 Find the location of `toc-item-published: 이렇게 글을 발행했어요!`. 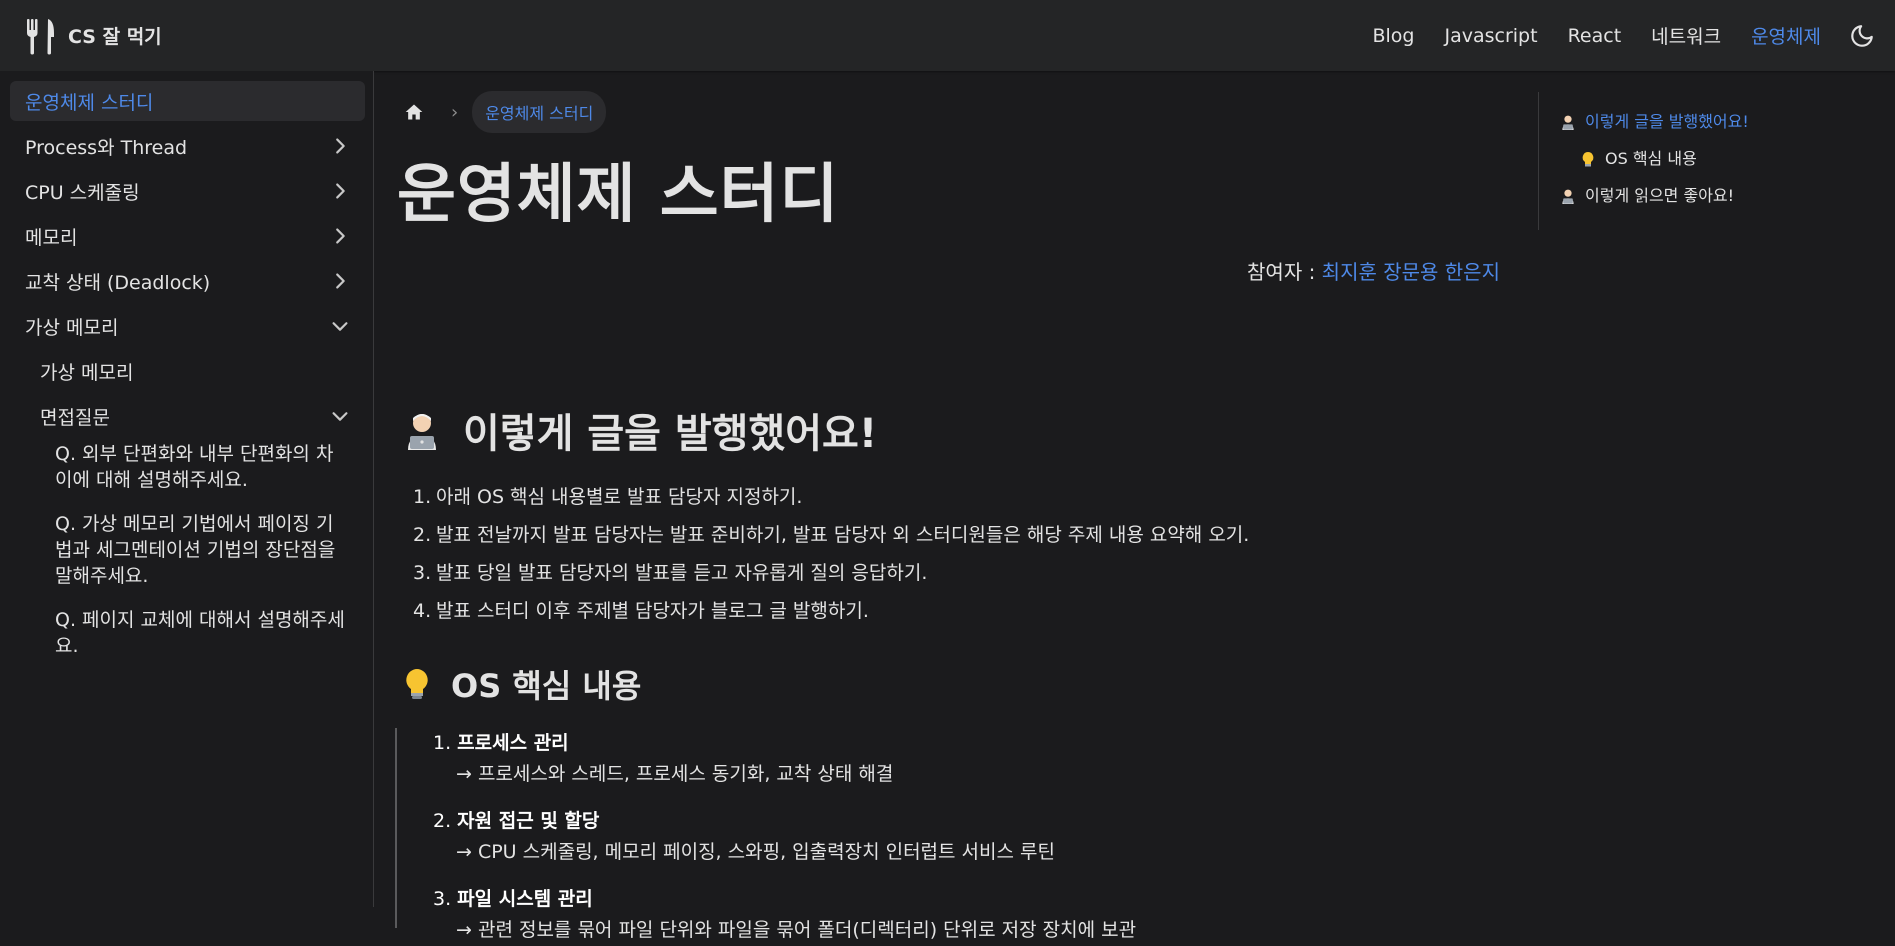

toc-item-published: 이렇게 글을 발행했어요! is located at coordinates (1718, 122).